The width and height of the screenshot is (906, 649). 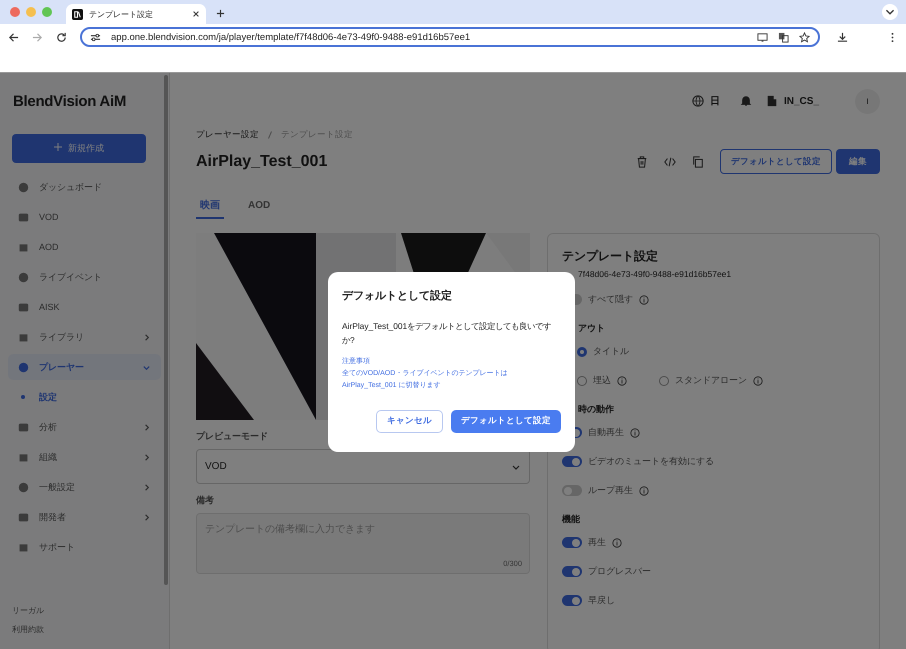 What do you see at coordinates (642, 162) in the screenshot?
I see `trash-icon` at bounding box center [642, 162].